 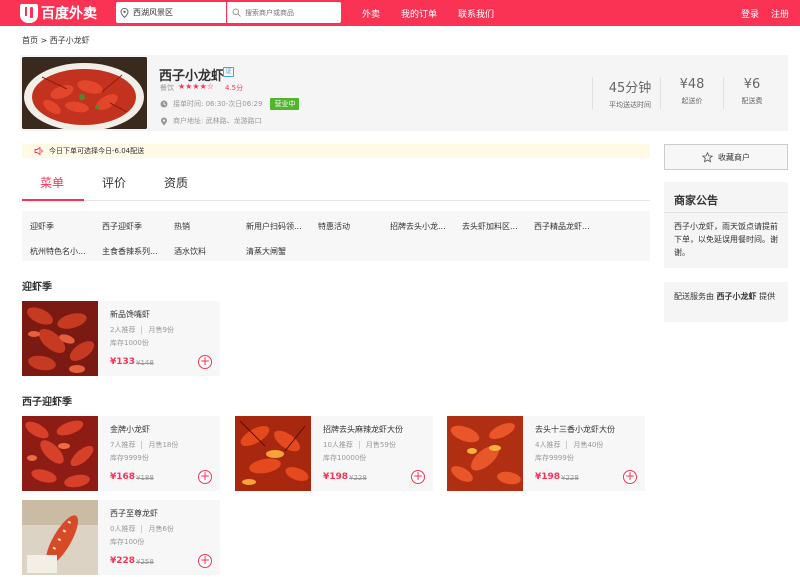 What do you see at coordinates (47, 402) in the screenshot?
I see `section-title: 西子迎虾季` at bounding box center [47, 402].